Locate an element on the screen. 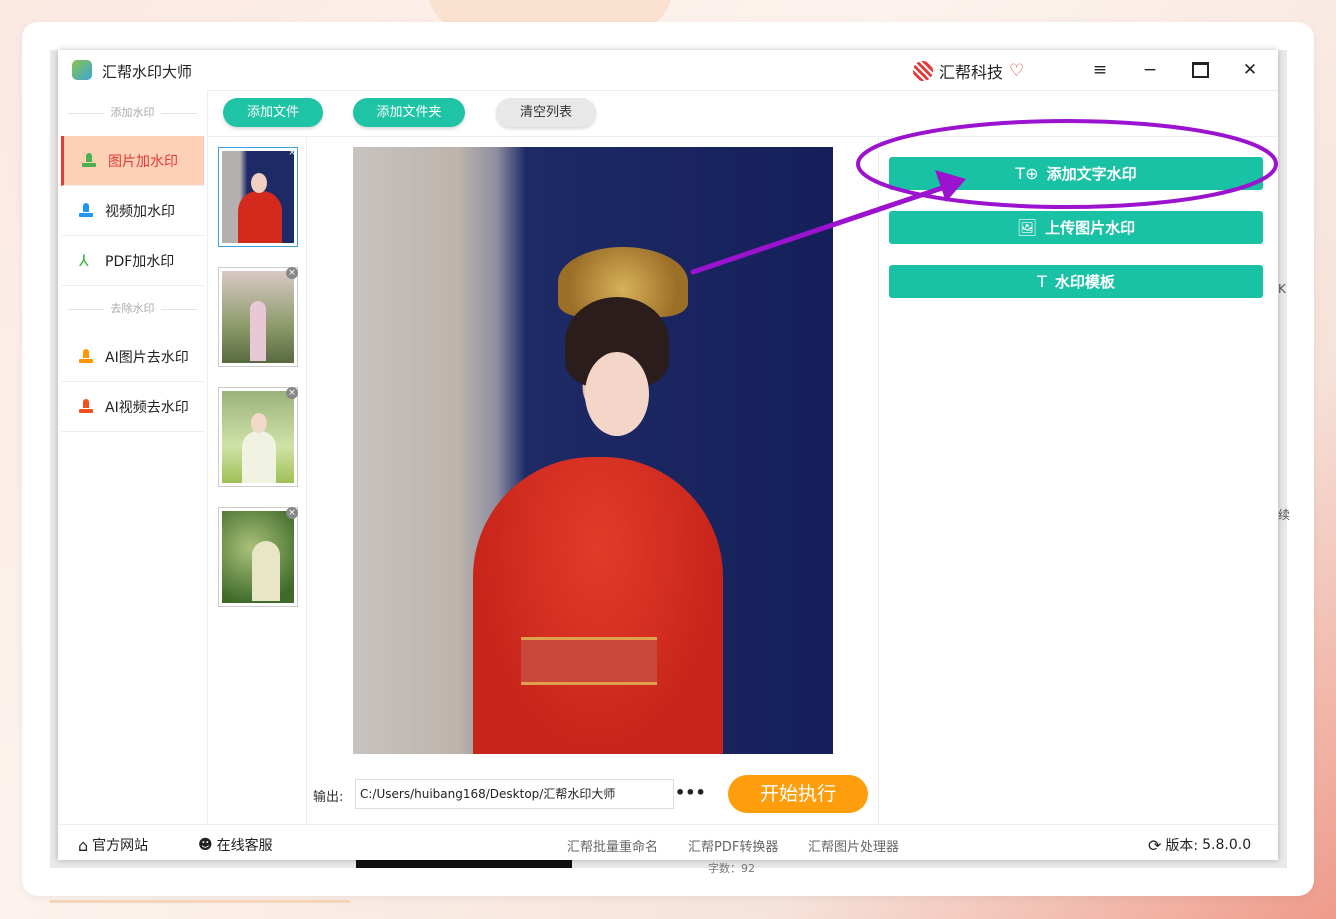  sidebar-item-label: 图片加水印 is located at coordinates (143, 161).